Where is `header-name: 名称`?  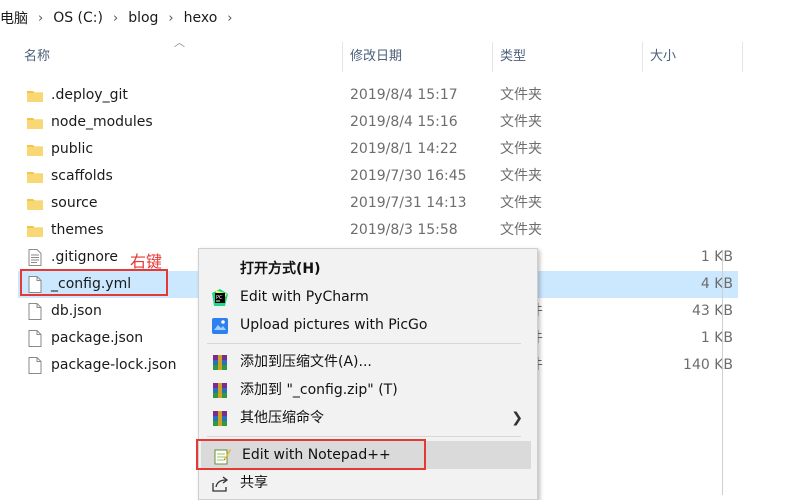
header-name: 名称 is located at coordinates (37, 57).